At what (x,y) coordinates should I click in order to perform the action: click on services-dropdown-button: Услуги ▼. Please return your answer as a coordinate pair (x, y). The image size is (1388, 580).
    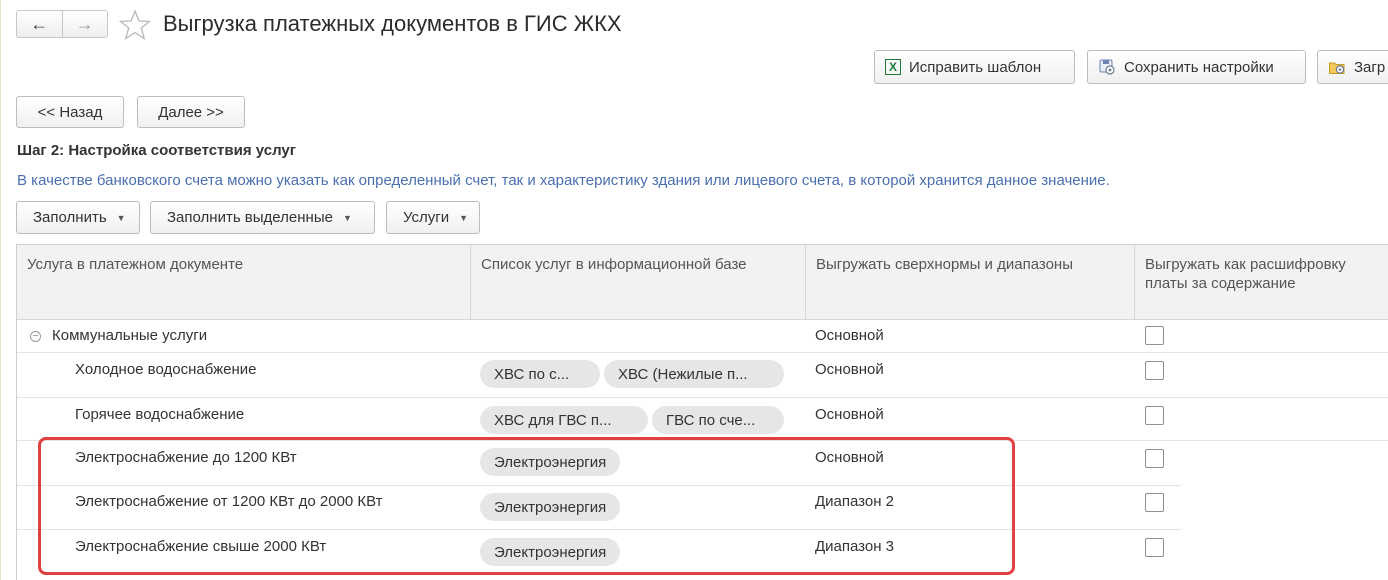
    Looking at the image, I should click on (433, 217).